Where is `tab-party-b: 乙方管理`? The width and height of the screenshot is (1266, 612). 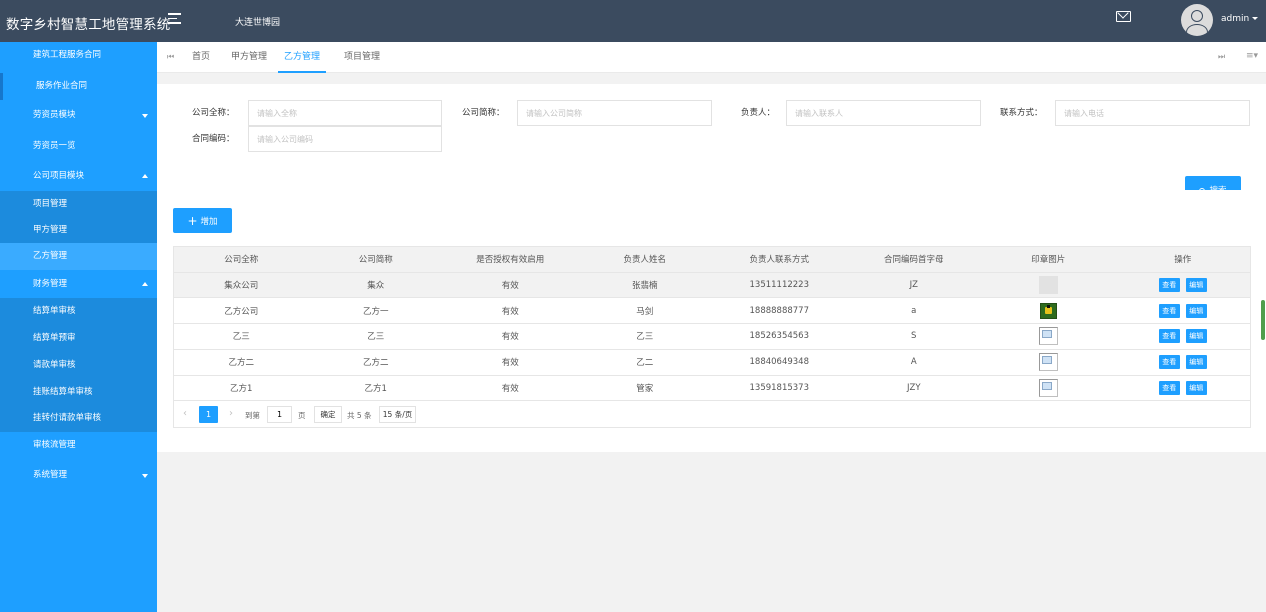 tab-party-b: 乙方管理 is located at coordinates (302, 57).